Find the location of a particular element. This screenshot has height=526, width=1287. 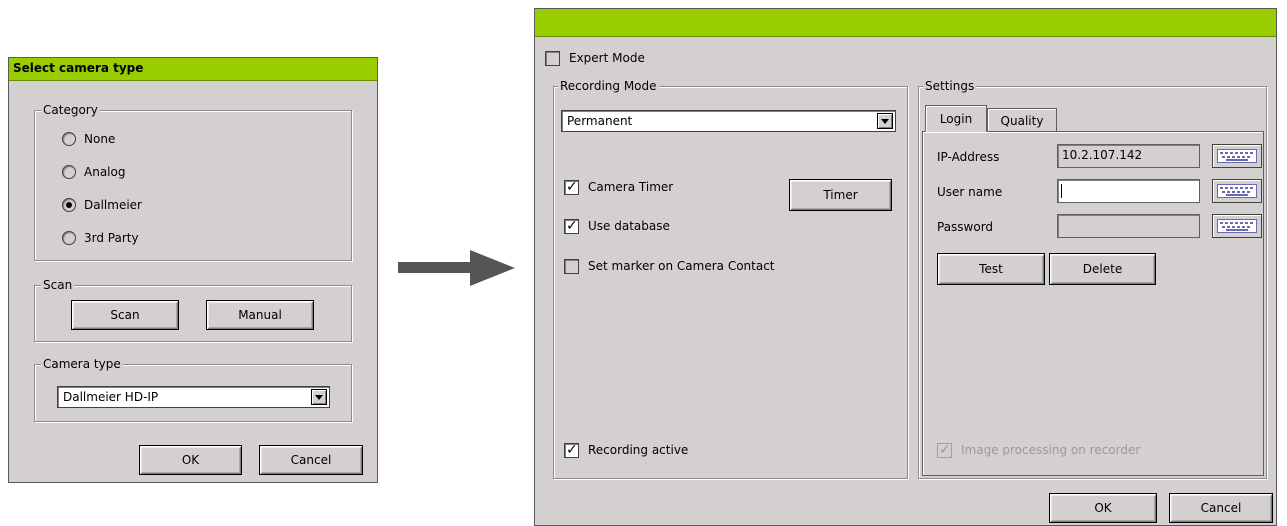

dialog-title-bar: Select camera type is located at coordinates (193, 69).